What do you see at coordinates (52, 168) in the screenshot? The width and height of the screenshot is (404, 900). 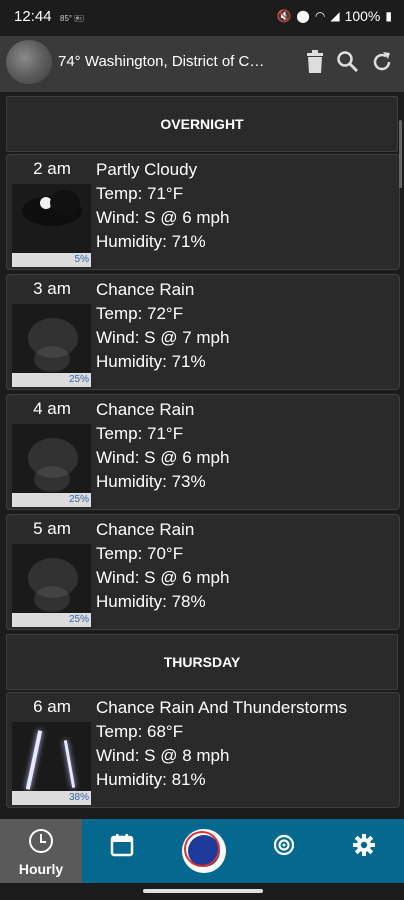 I see `forecast-hour: 2 am` at bounding box center [52, 168].